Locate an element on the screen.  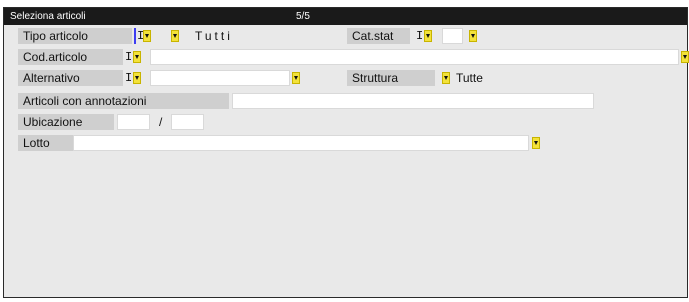
tipo-articolo-code-dropdown-icon is located at coordinates (147, 36).